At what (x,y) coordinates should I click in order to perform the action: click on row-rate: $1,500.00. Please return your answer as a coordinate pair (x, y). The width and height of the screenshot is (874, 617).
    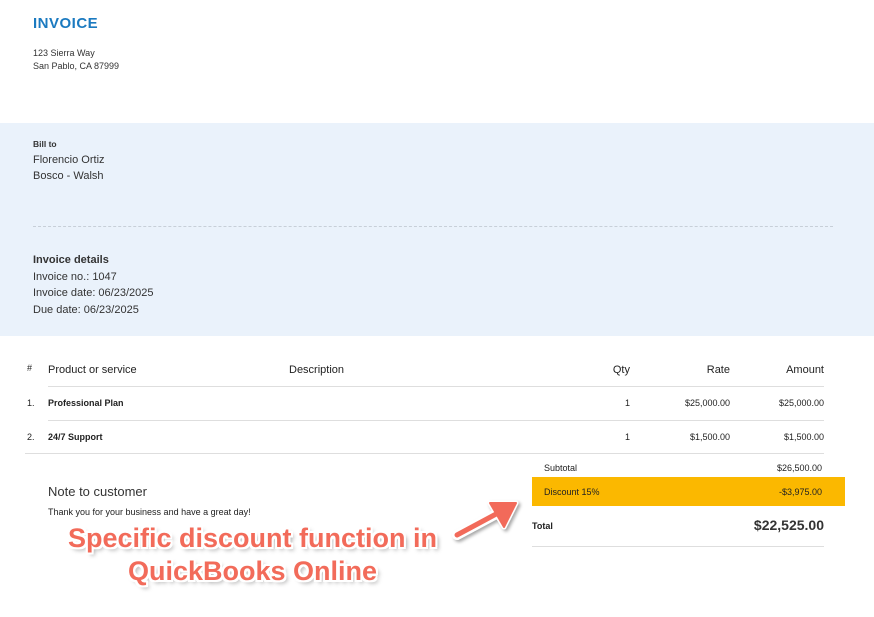
    Looking at the image, I should click on (709, 437).